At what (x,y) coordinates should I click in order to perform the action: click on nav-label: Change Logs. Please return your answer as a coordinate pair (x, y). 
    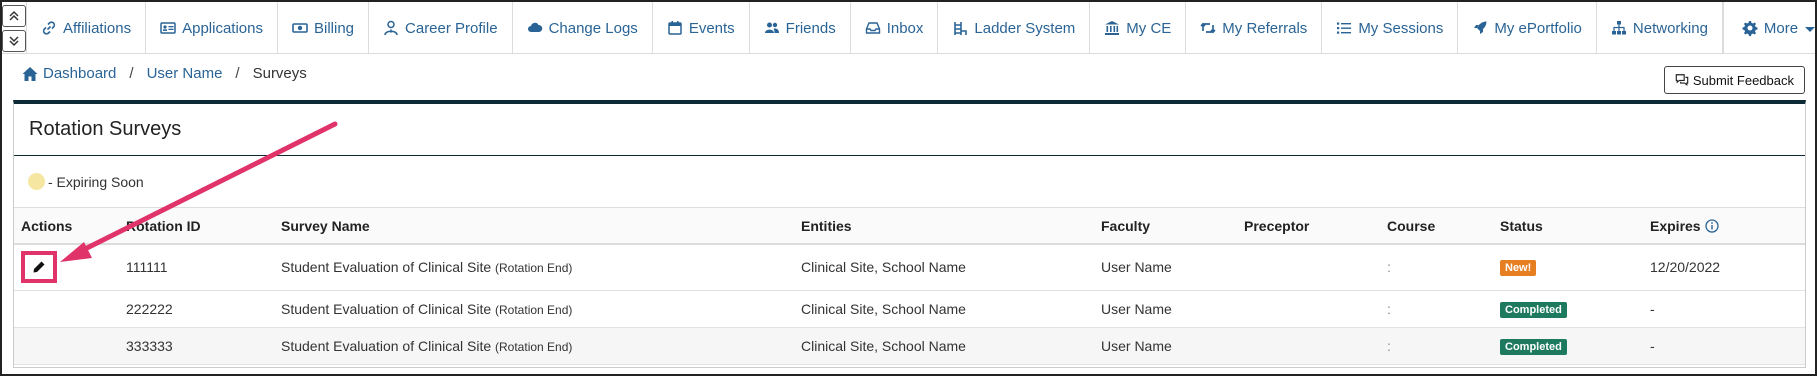
    Looking at the image, I should click on (593, 28).